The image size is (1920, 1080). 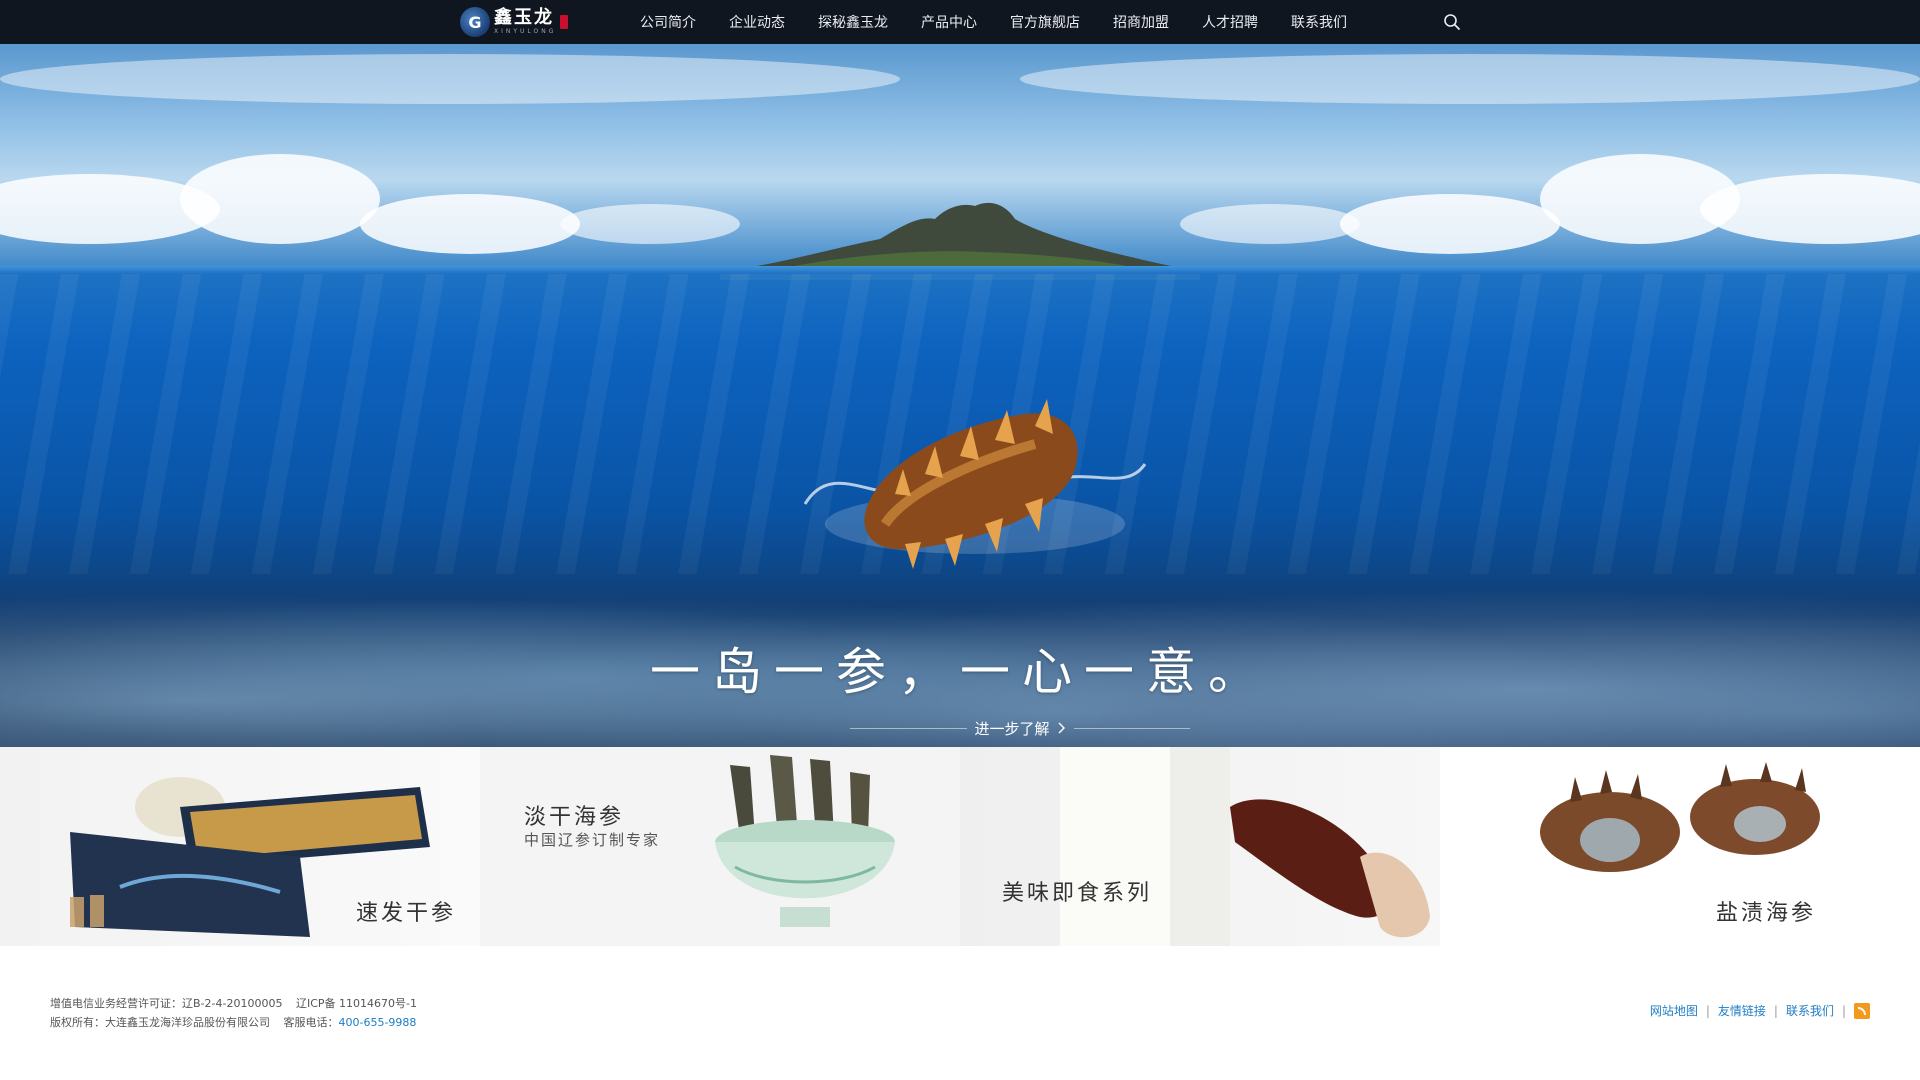 What do you see at coordinates (960, 672) in the screenshot?
I see `hero-slogan: 一岛一参，一心一意。` at bounding box center [960, 672].